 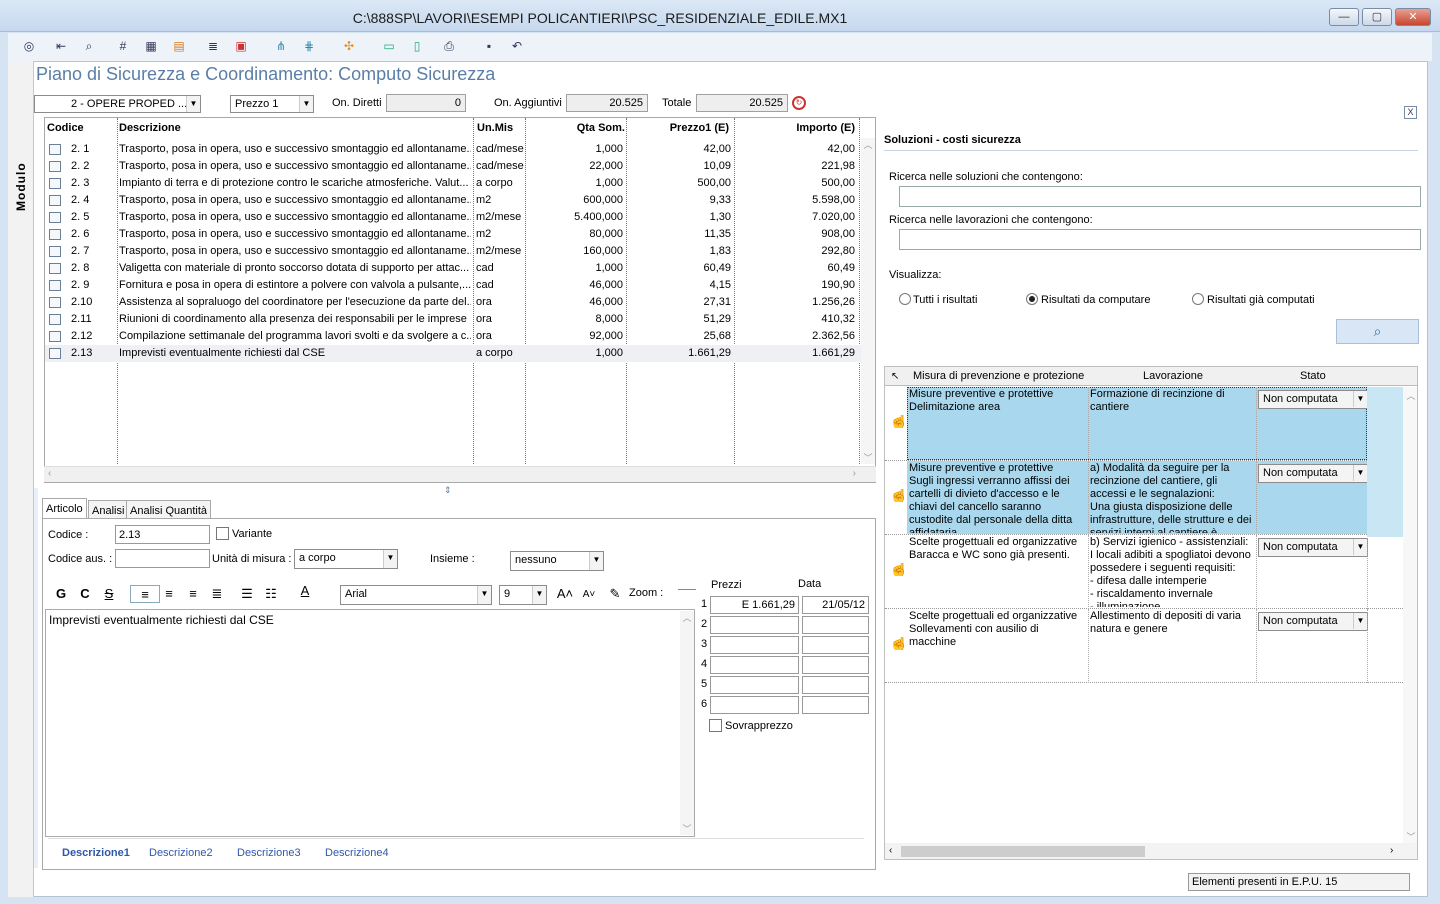 What do you see at coordinates (905, 299) in the screenshot?
I see `radio-tutti` at bounding box center [905, 299].